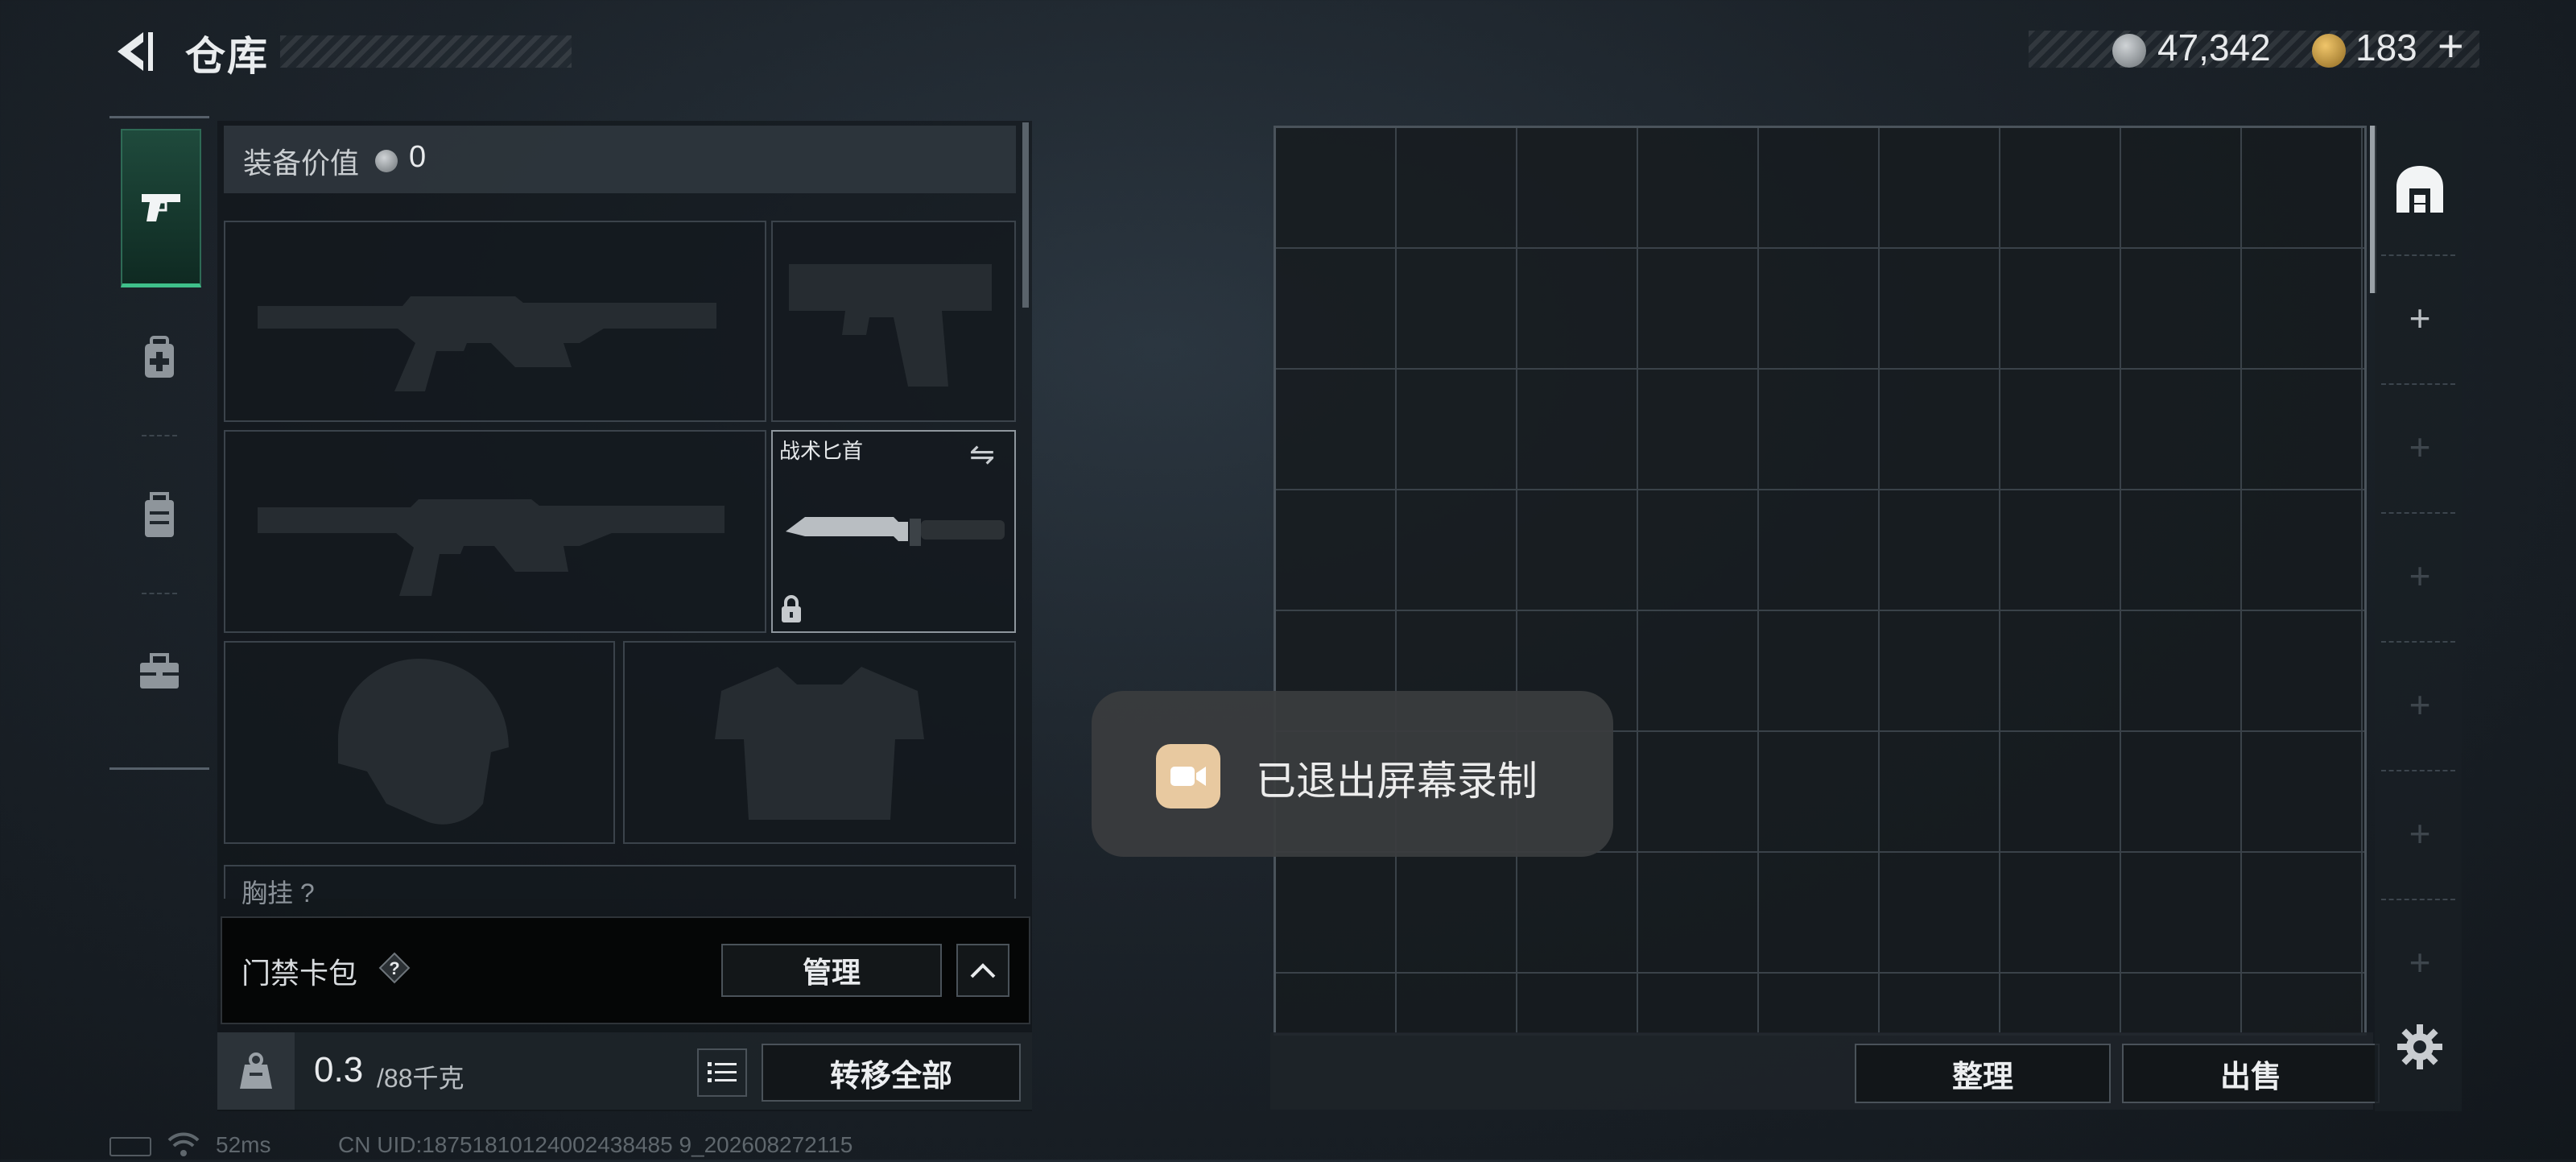 The width and height of the screenshot is (2576, 1162). I want to click on weight-max: /88千克, so click(421, 1078).